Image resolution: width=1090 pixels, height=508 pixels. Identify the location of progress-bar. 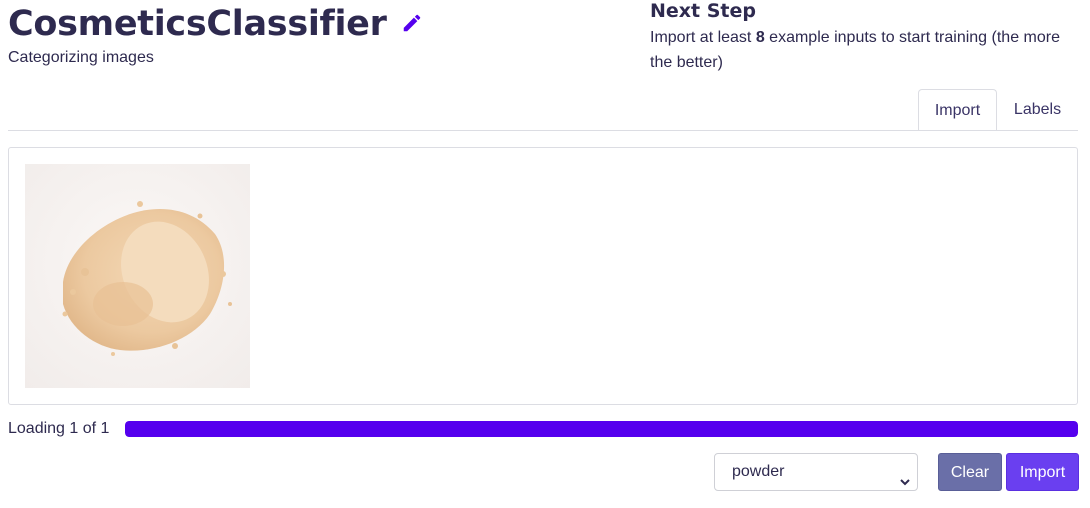
(601, 429).